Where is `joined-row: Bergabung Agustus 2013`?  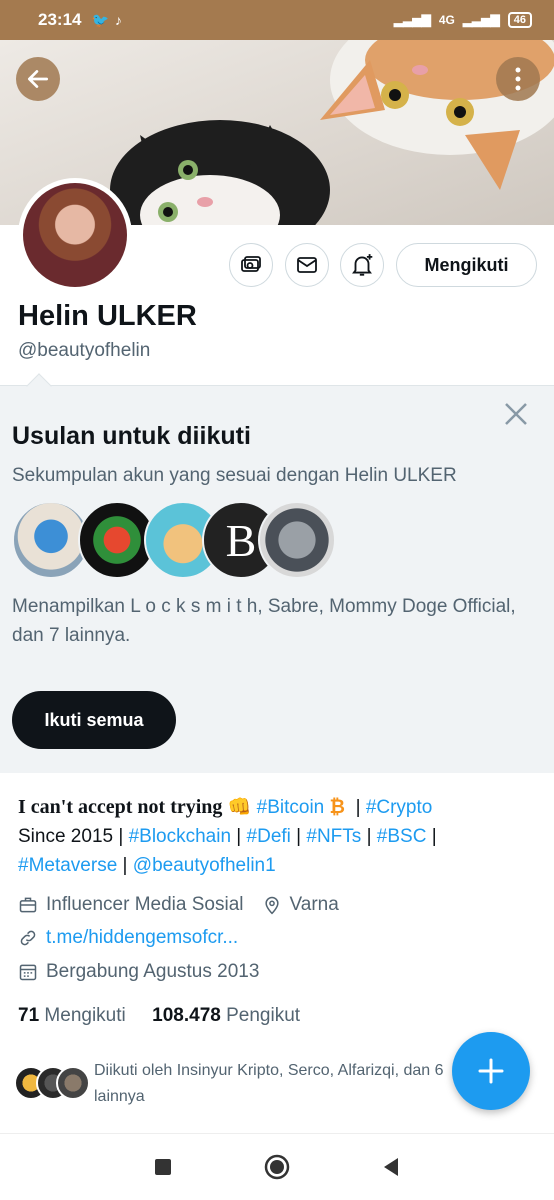 joined-row: Bergabung Agustus 2013 is located at coordinates (138, 972).